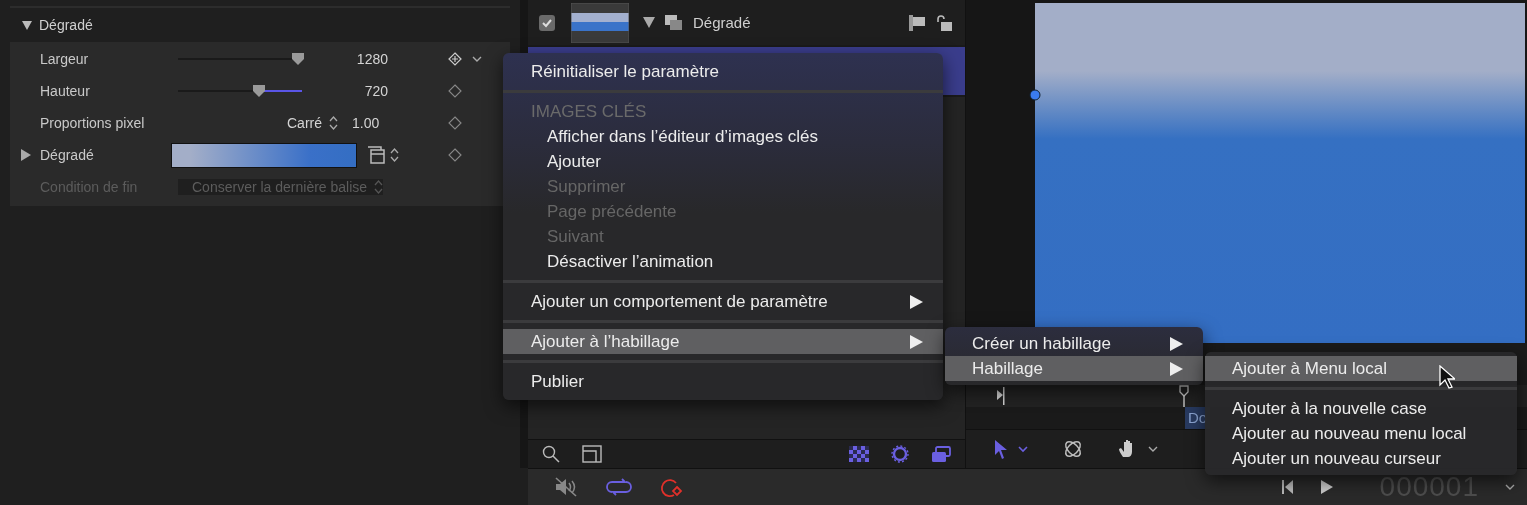 This screenshot has height=505, width=1527. Describe the element at coordinates (723, 341) in the screenshot. I see `menu-item: Ajouter à l’habillage` at that location.